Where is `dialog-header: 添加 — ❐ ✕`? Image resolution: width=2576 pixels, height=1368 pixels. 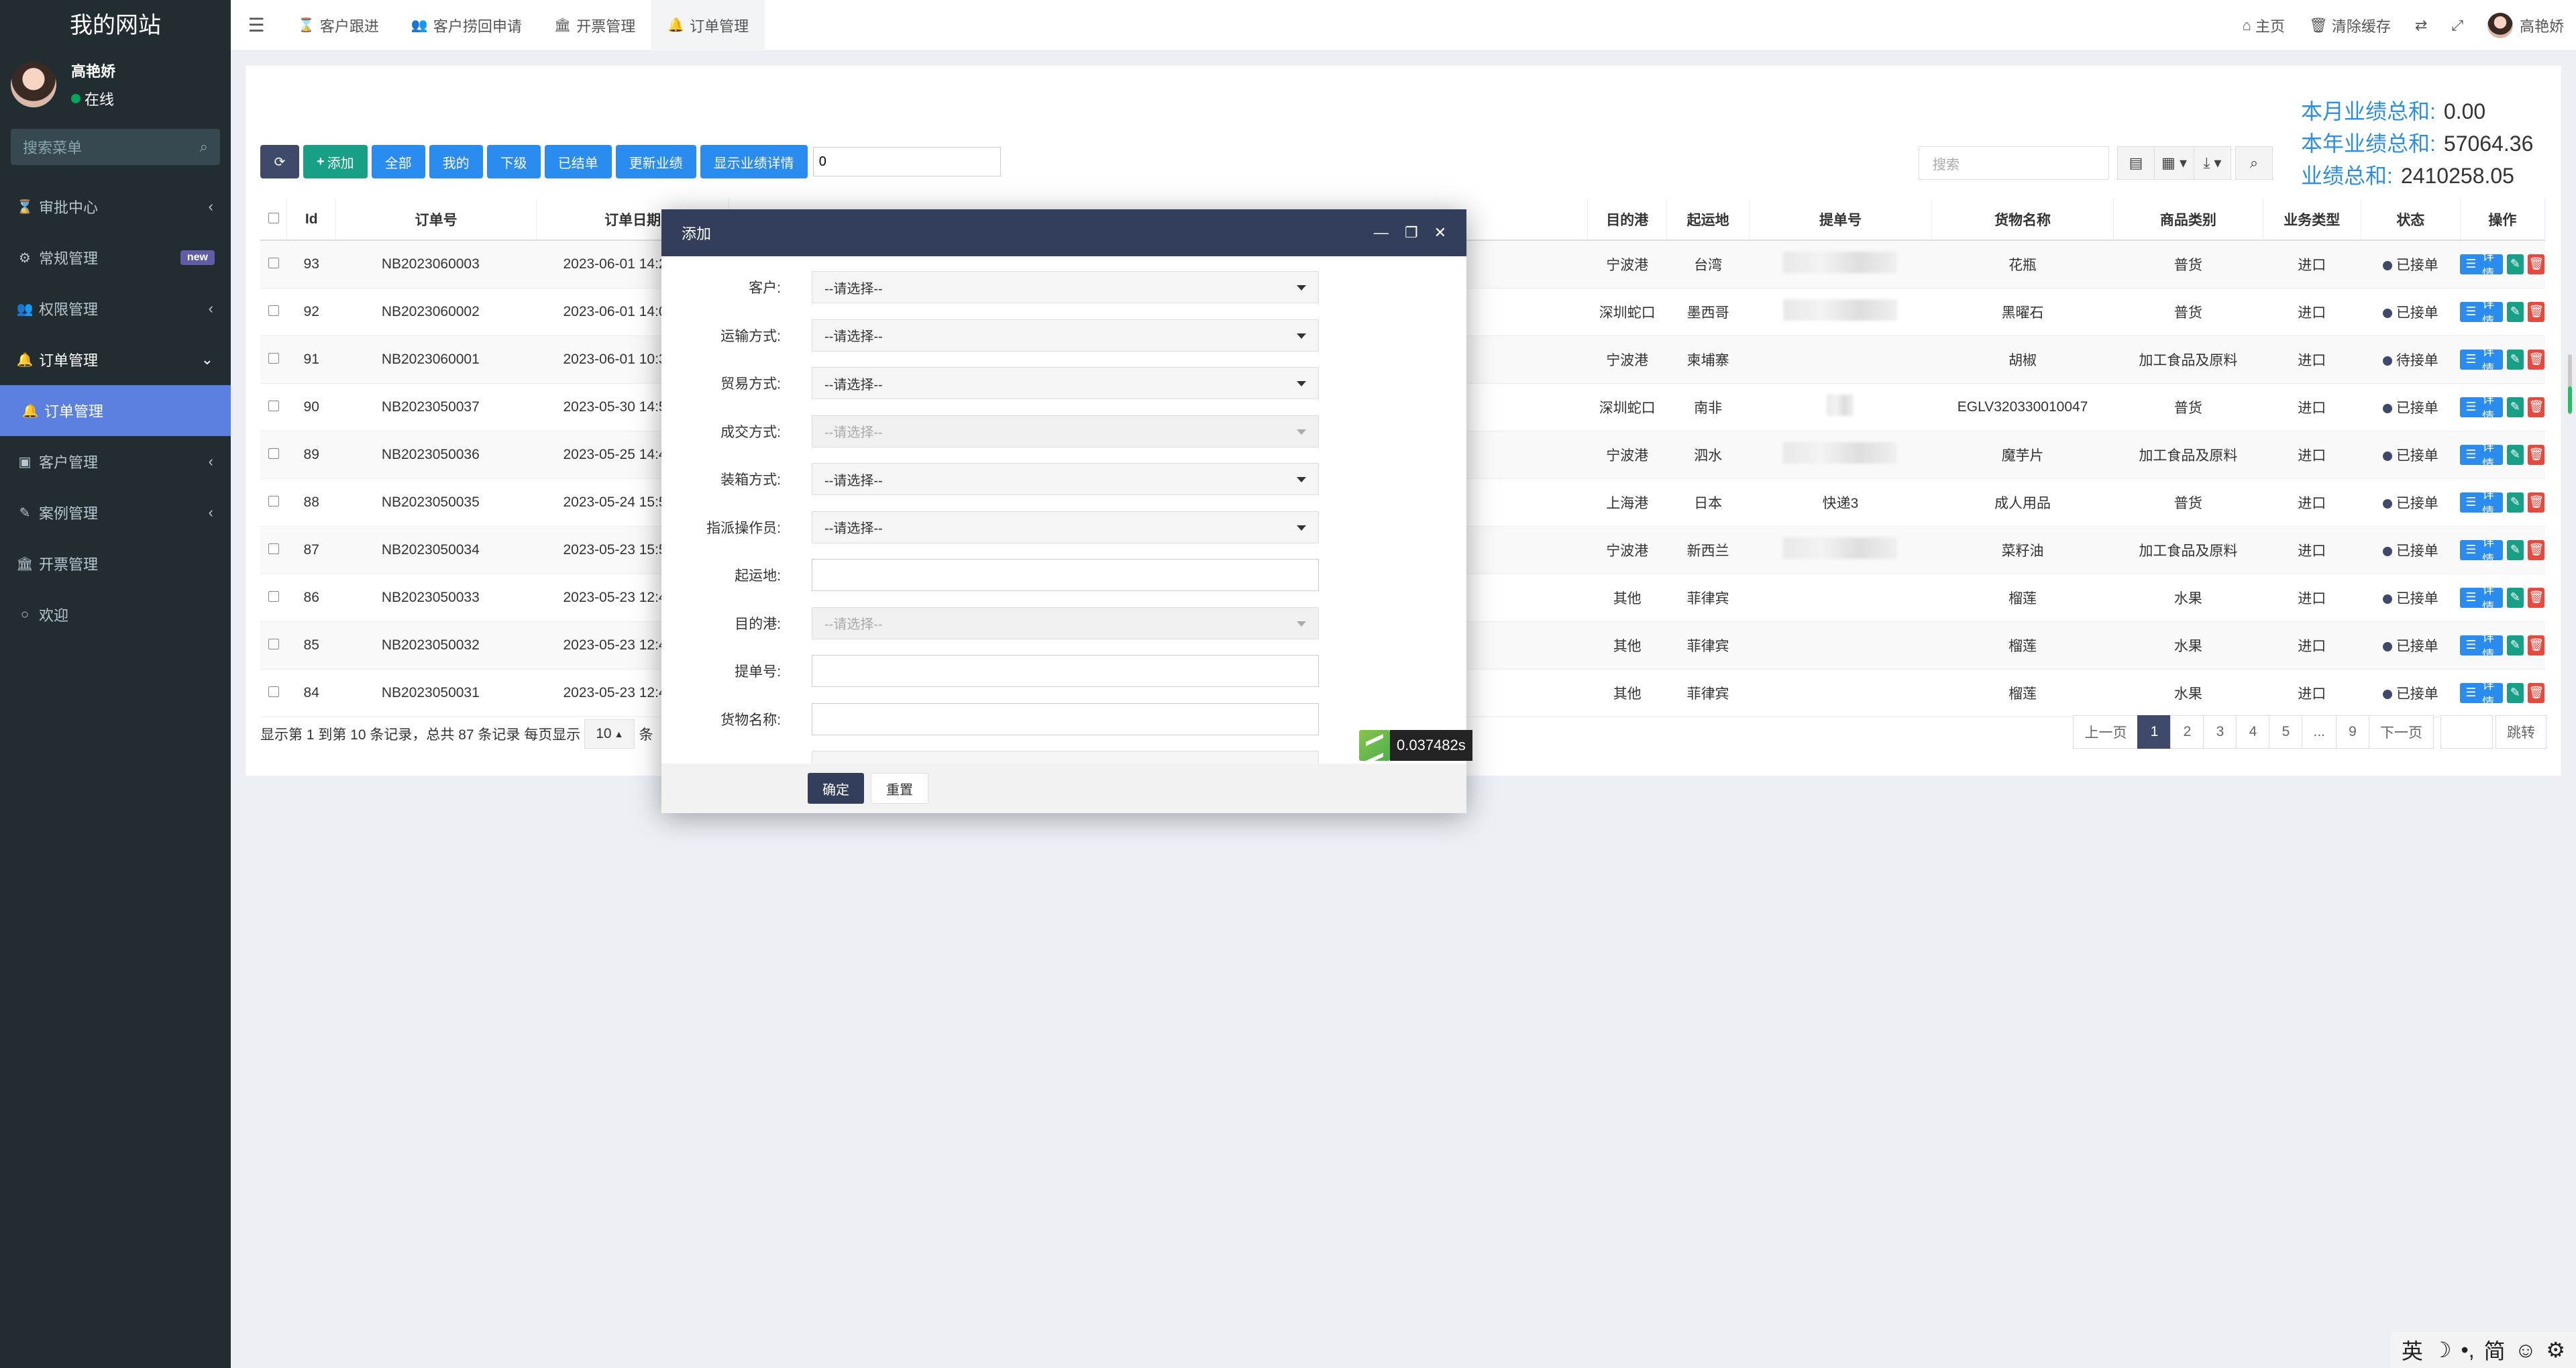
dialog-header: 添加 — ❐ ✕ is located at coordinates (1063, 232).